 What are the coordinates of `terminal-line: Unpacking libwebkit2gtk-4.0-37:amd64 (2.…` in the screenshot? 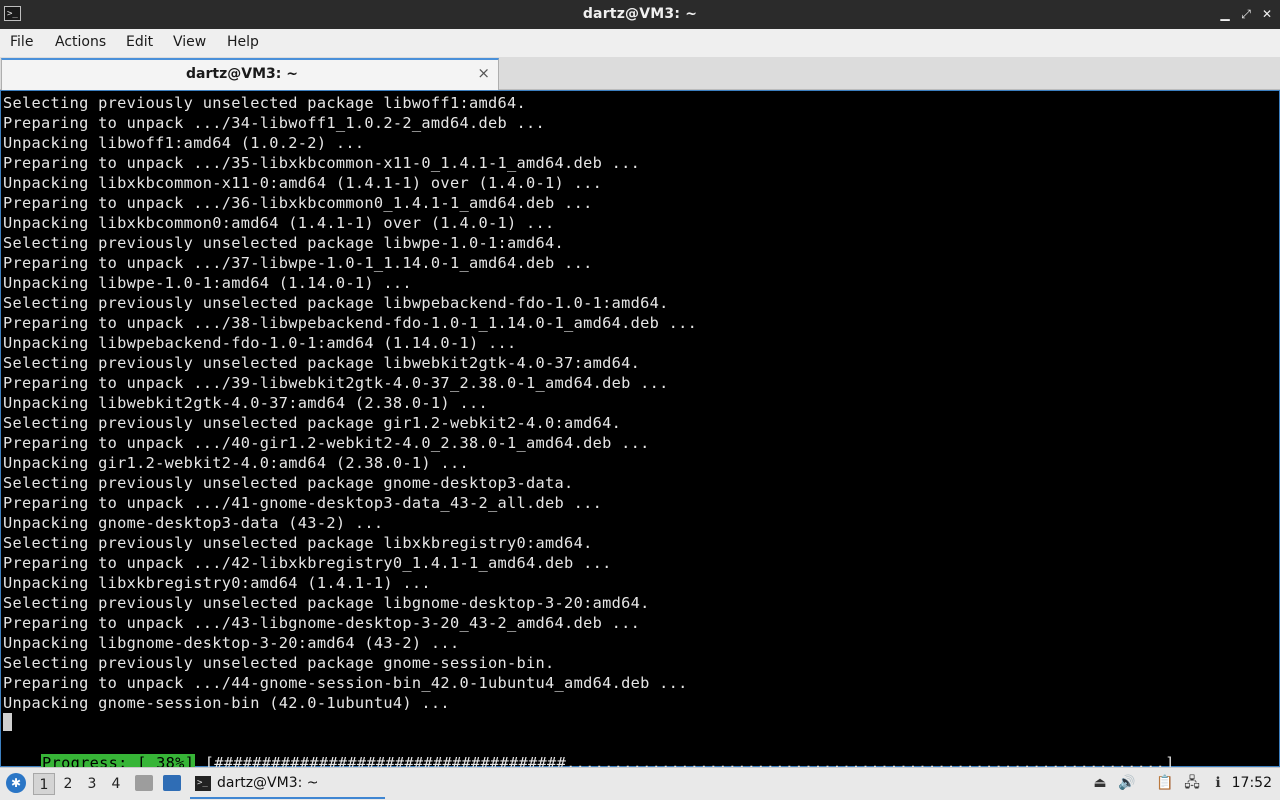 It's located at (245, 403).